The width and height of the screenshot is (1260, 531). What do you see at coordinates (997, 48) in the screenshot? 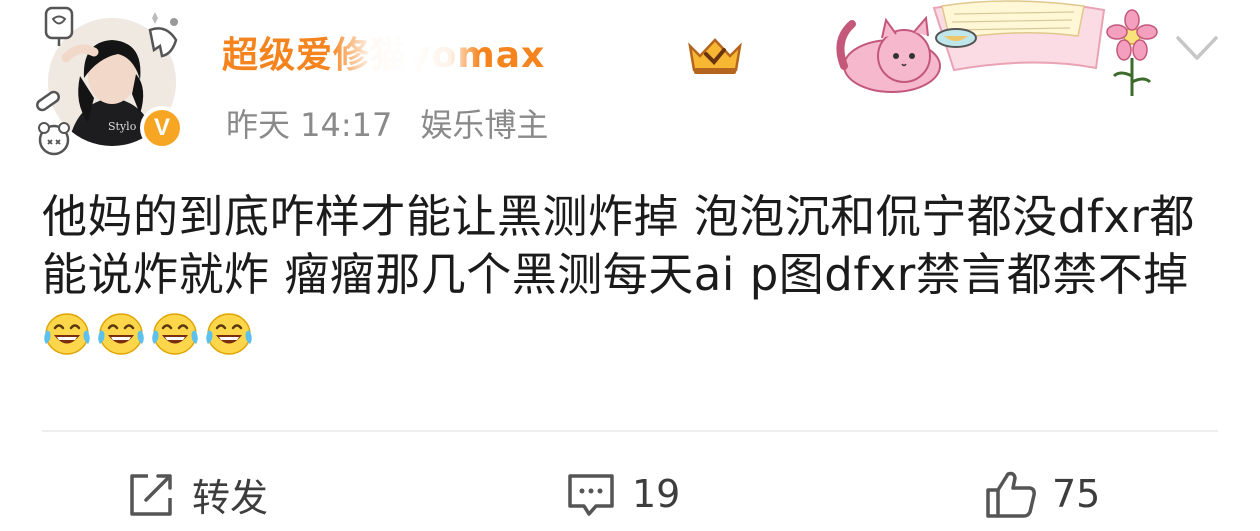
I see `card-background-decoration` at bounding box center [997, 48].